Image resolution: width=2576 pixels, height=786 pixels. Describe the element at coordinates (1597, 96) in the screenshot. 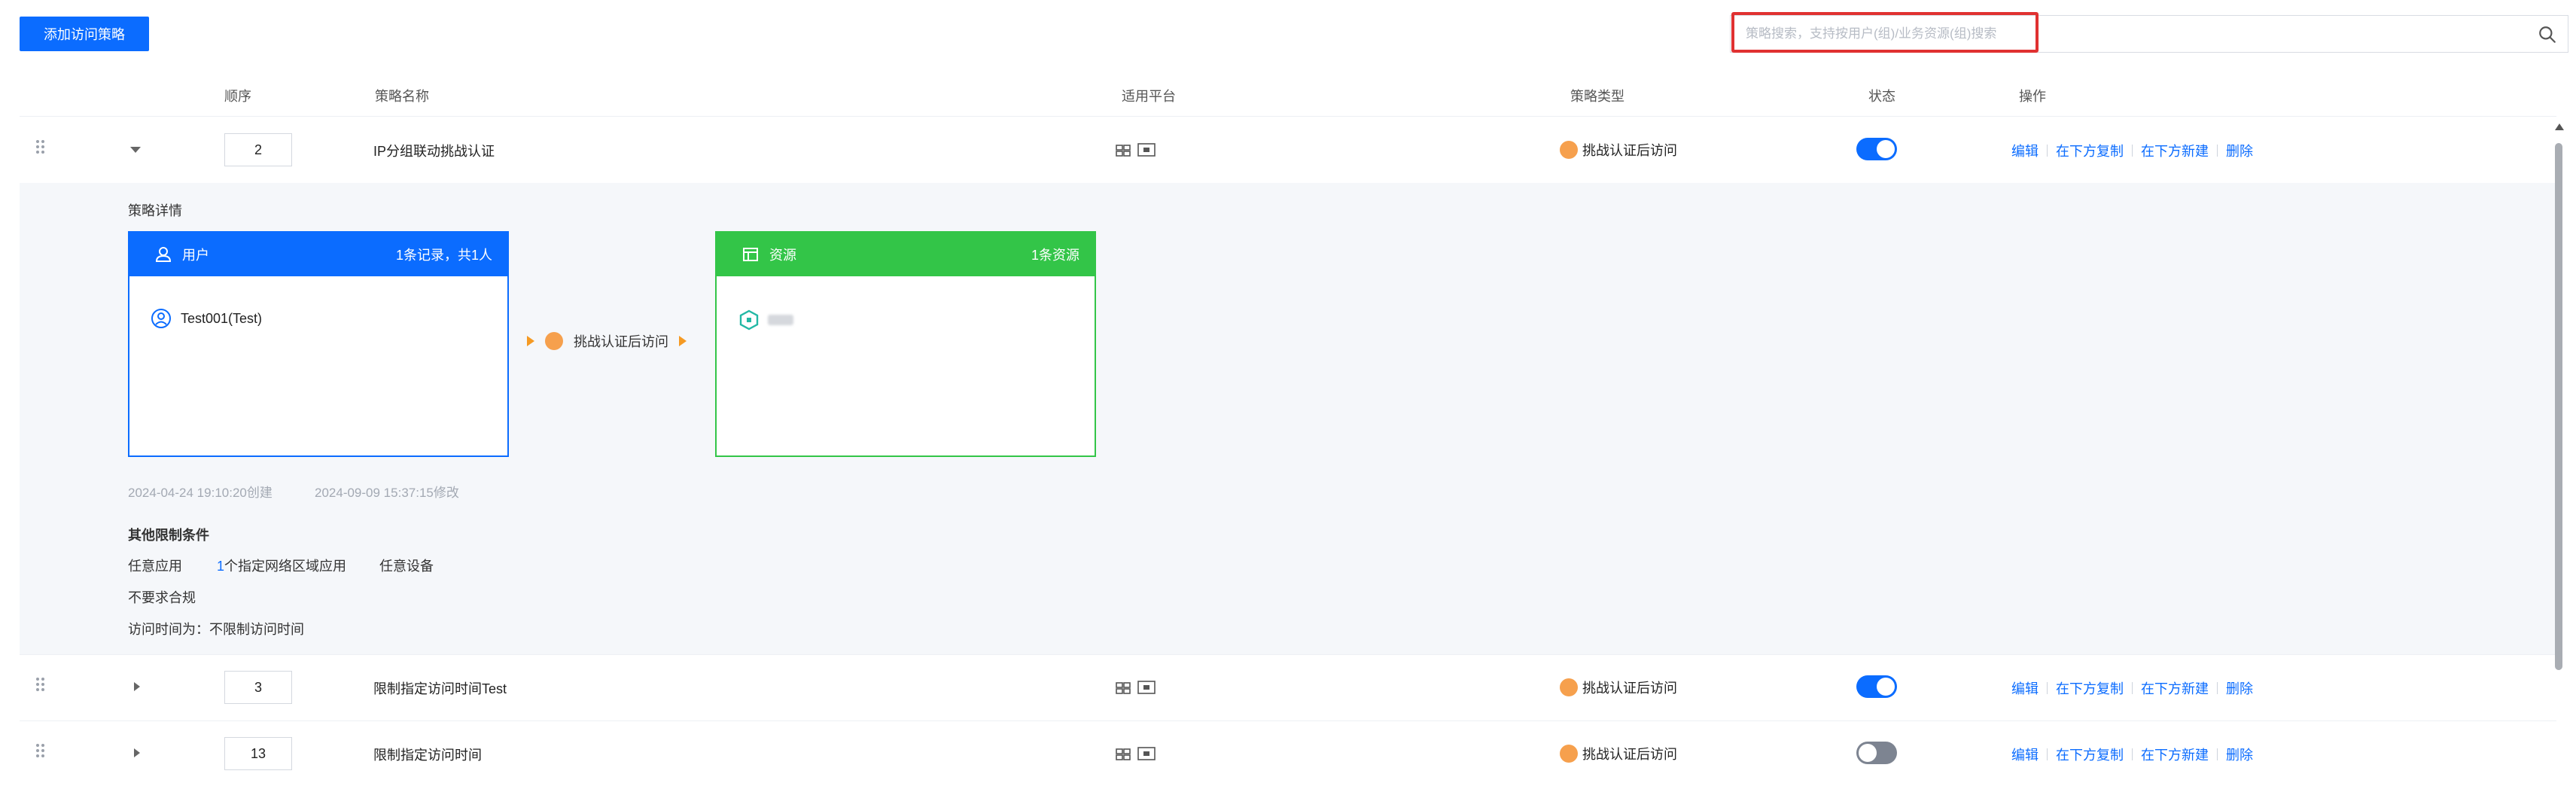

I see `column-header-type: 策略类型` at that location.